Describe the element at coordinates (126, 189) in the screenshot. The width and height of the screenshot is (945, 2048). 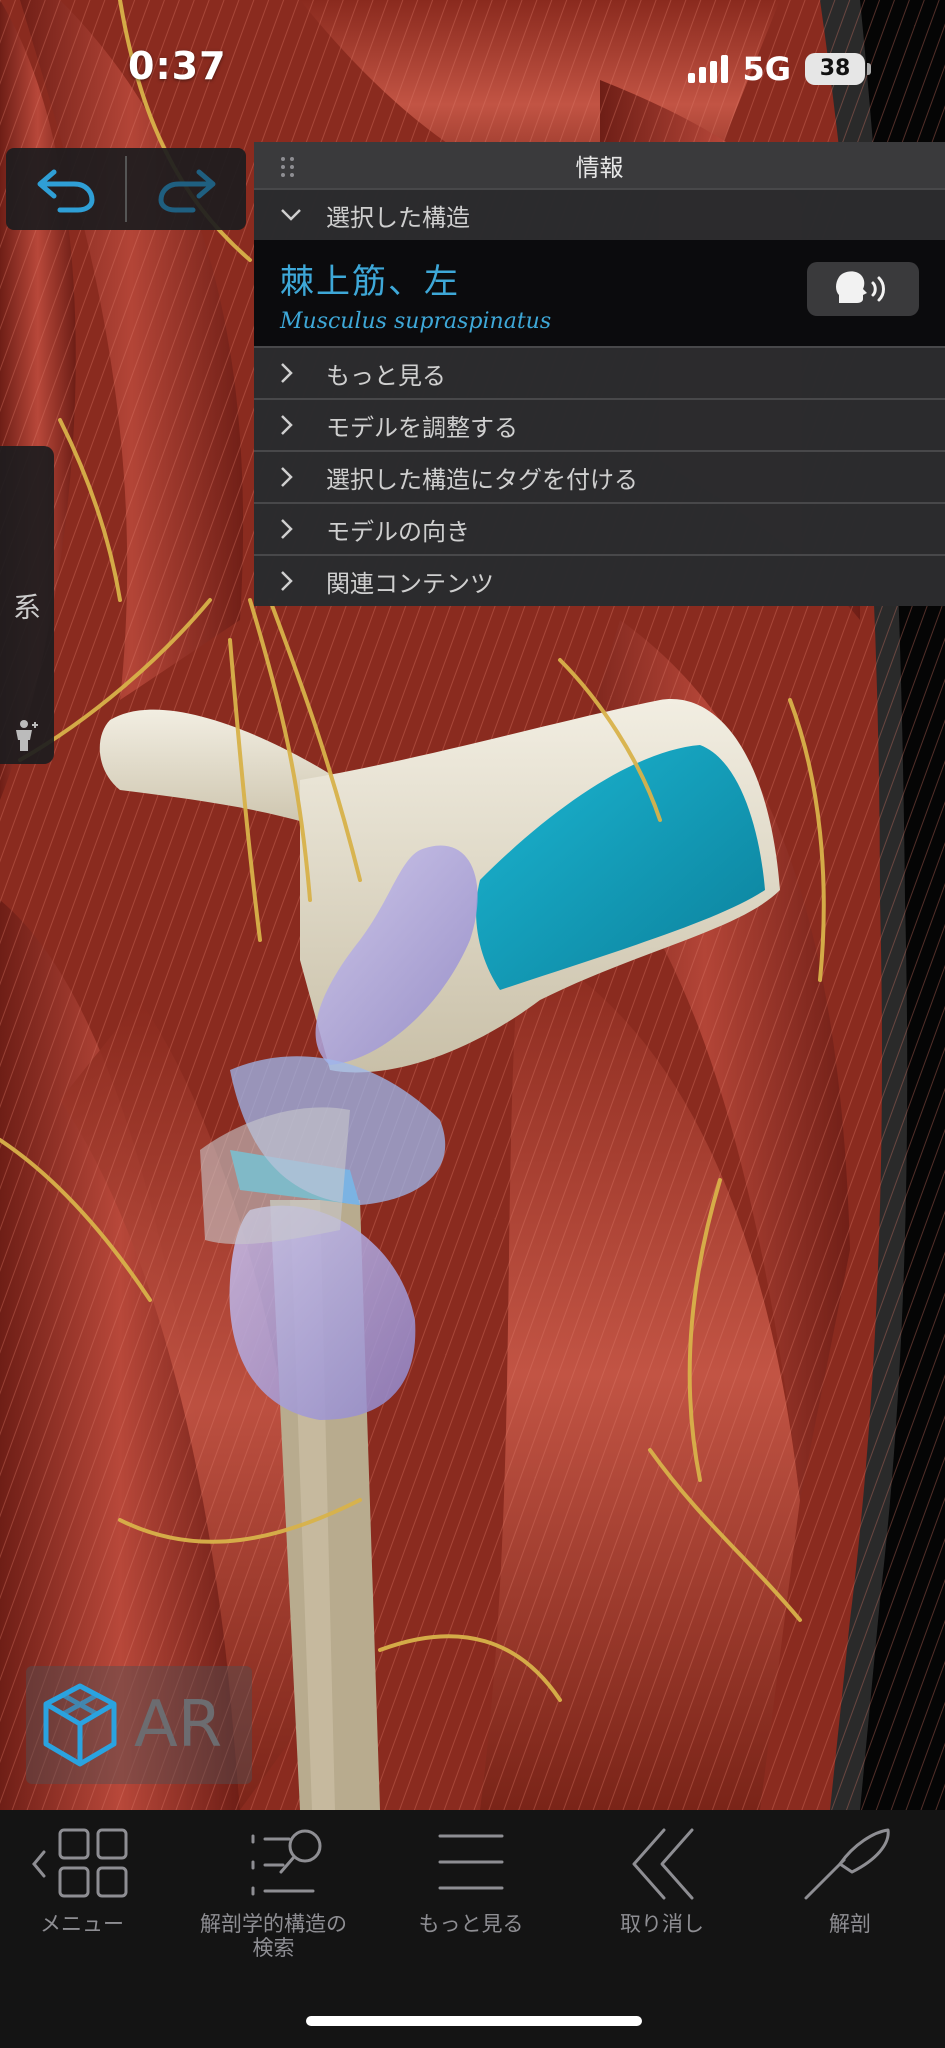
I see `undo-redo-bar` at that location.